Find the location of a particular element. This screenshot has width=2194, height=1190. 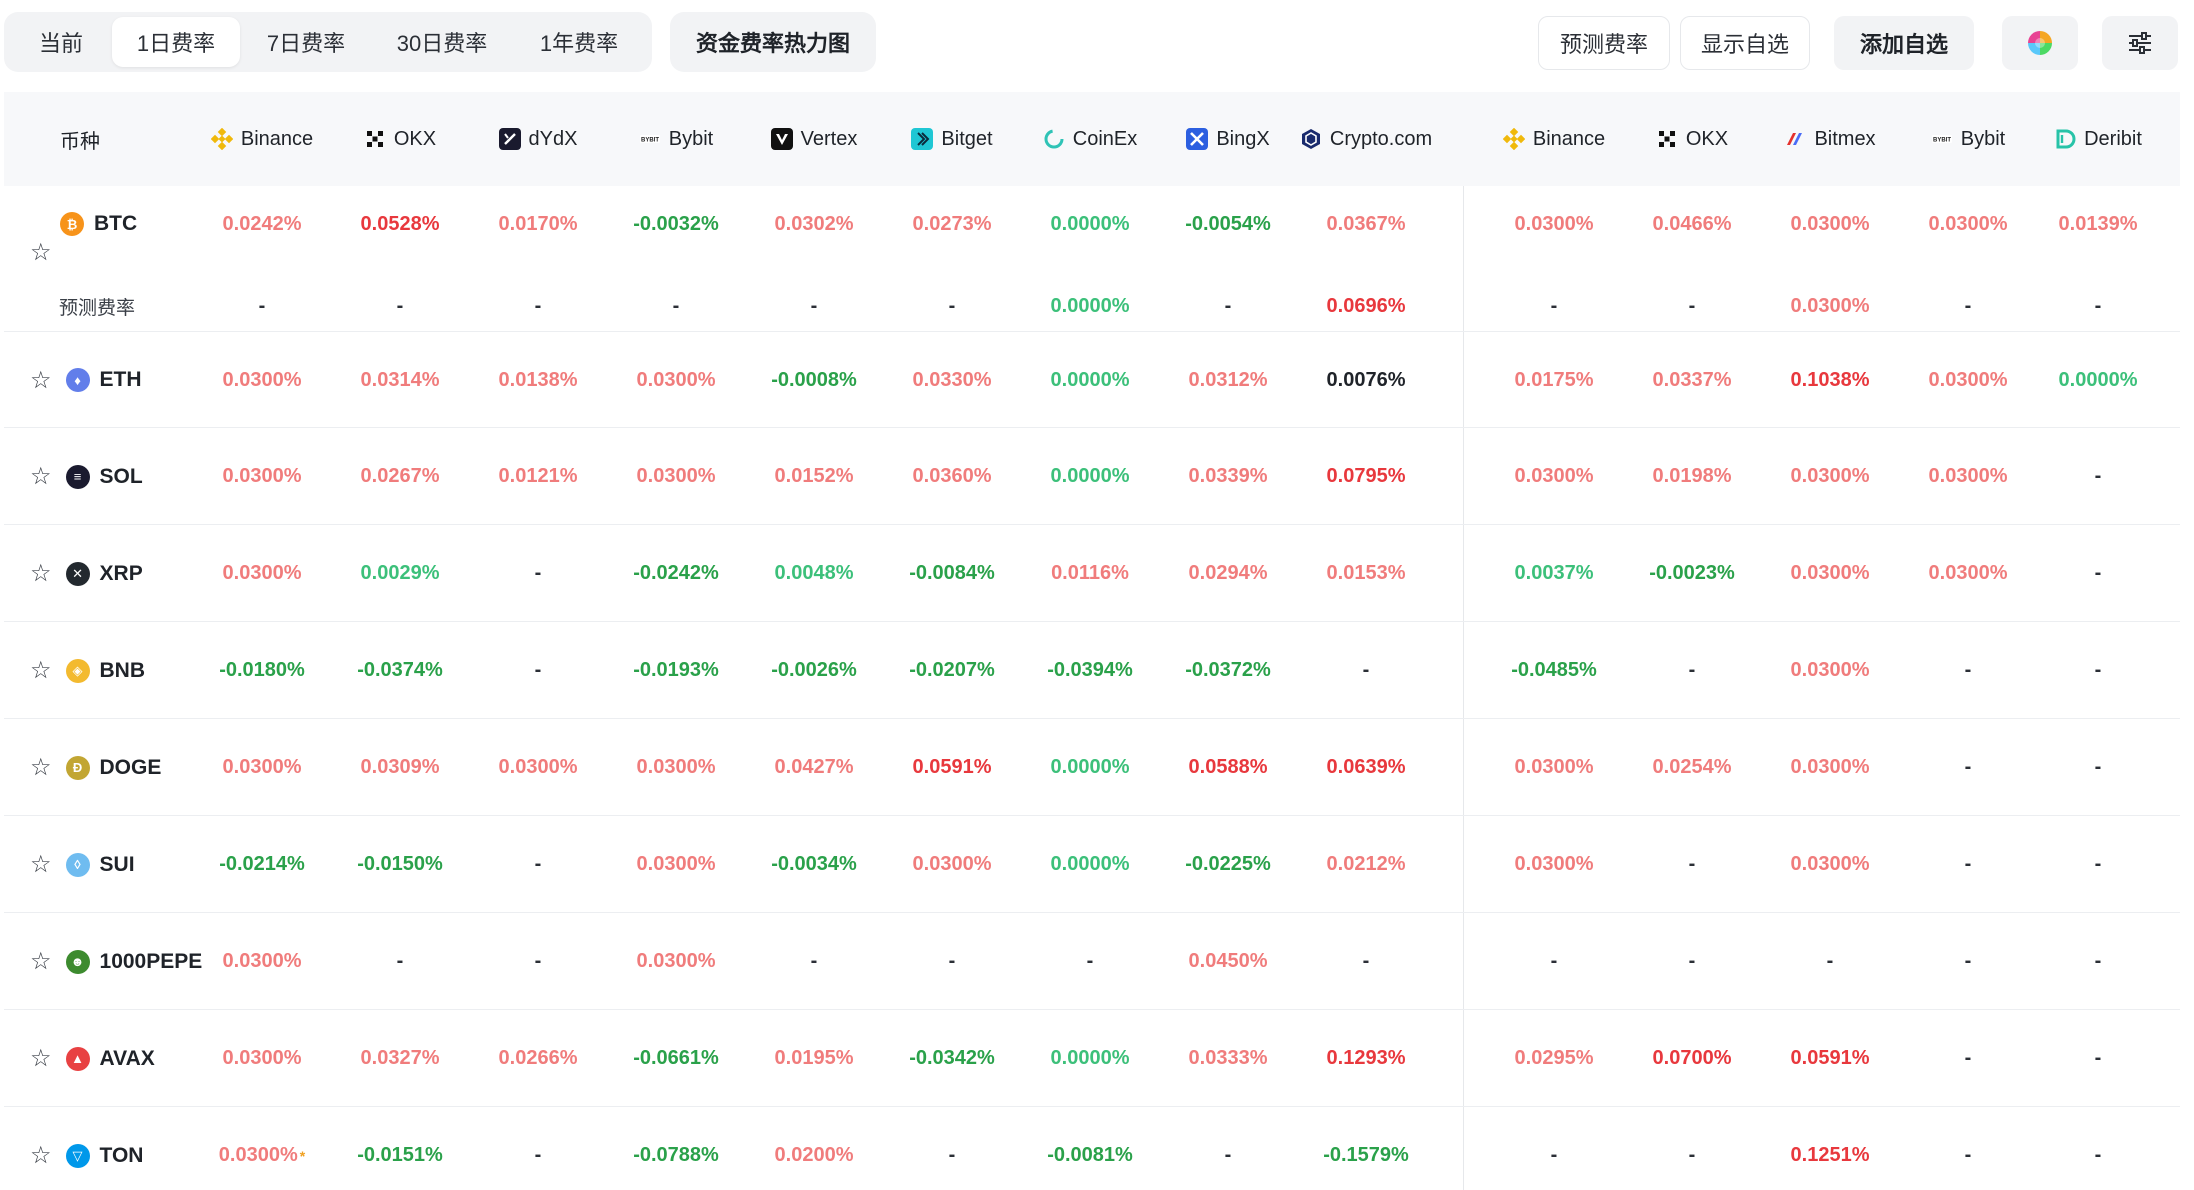

rate-cell: -0.0372% is located at coordinates (1228, 671).